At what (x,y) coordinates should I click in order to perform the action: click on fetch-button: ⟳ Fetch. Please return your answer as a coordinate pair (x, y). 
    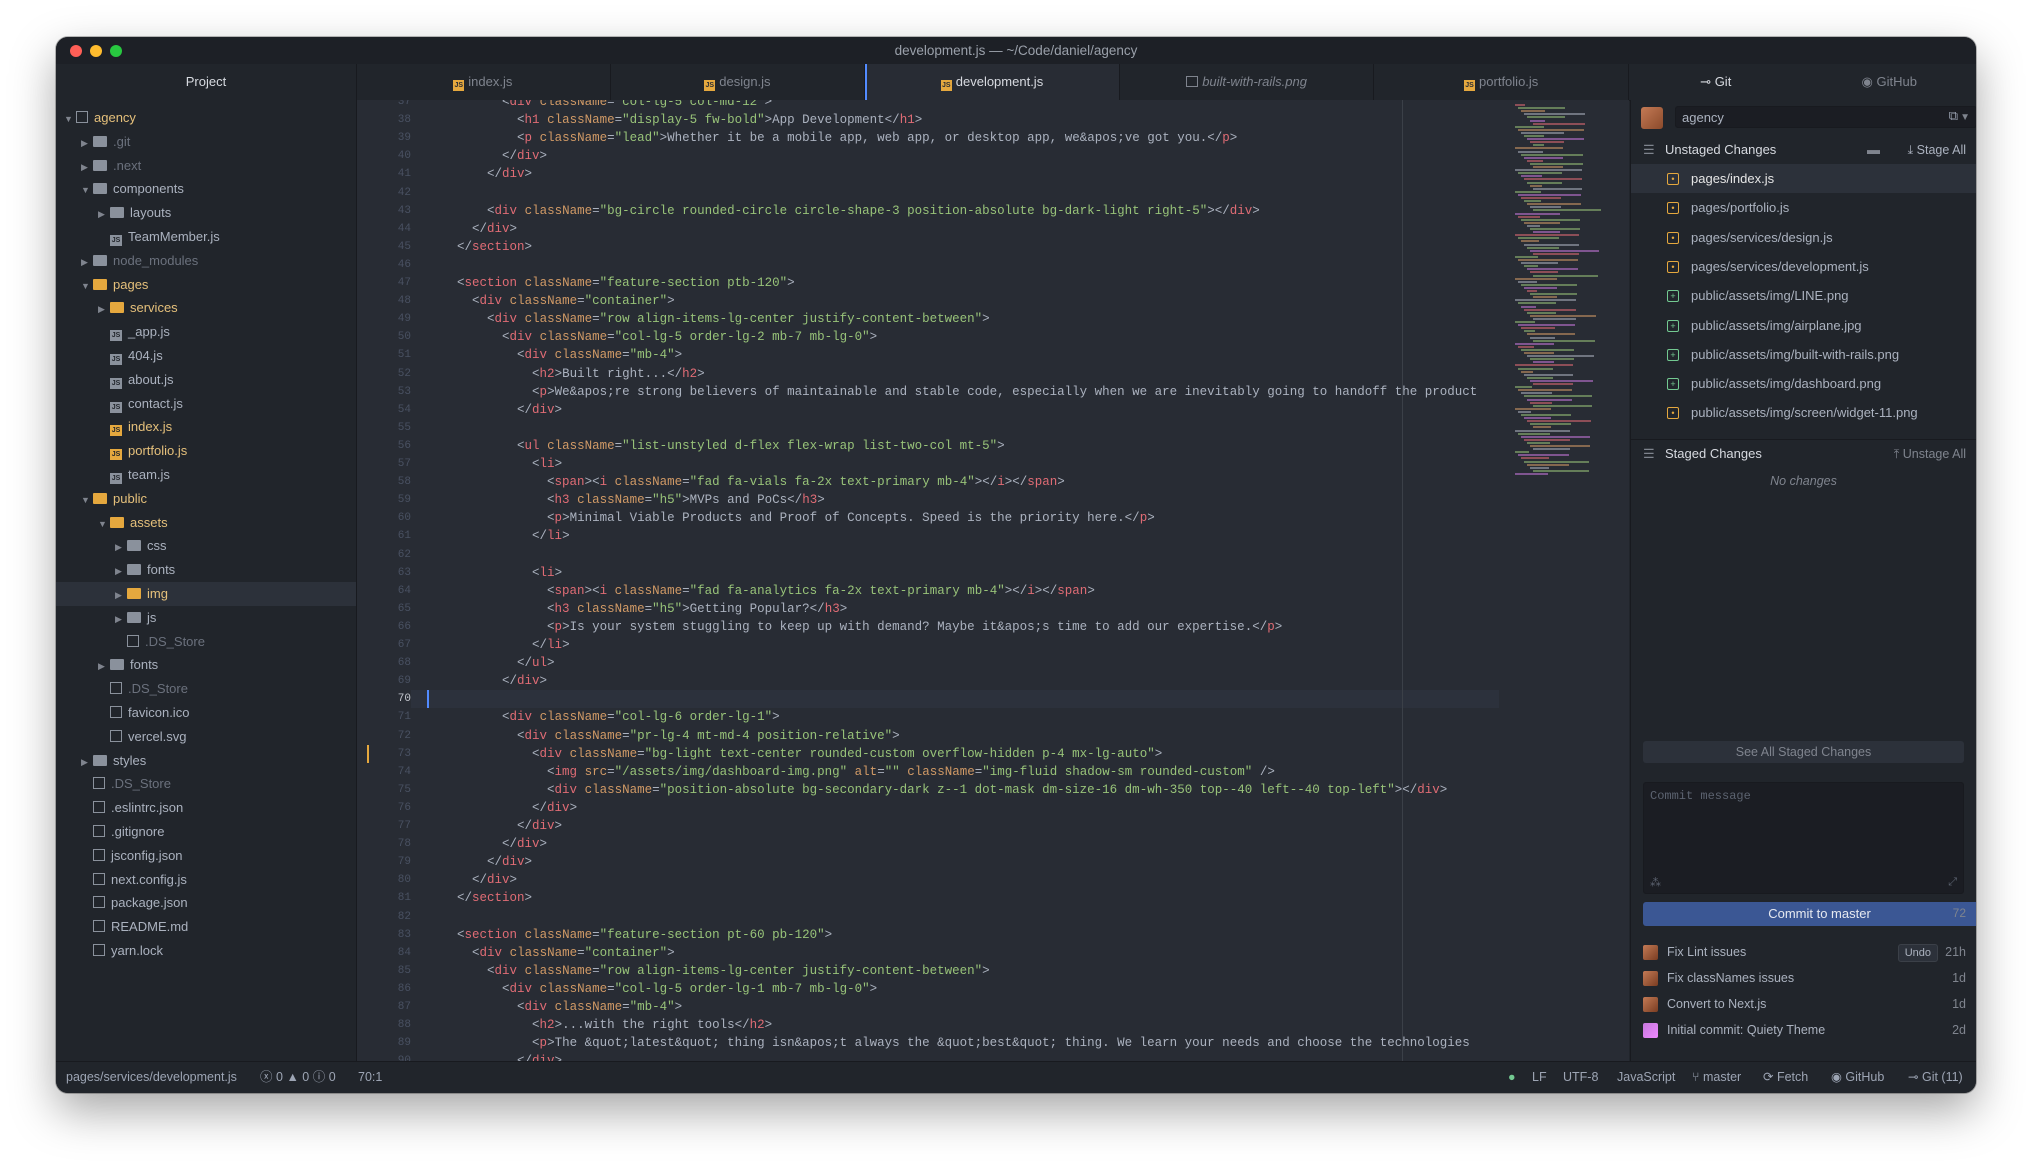
    Looking at the image, I should click on (1785, 1077).